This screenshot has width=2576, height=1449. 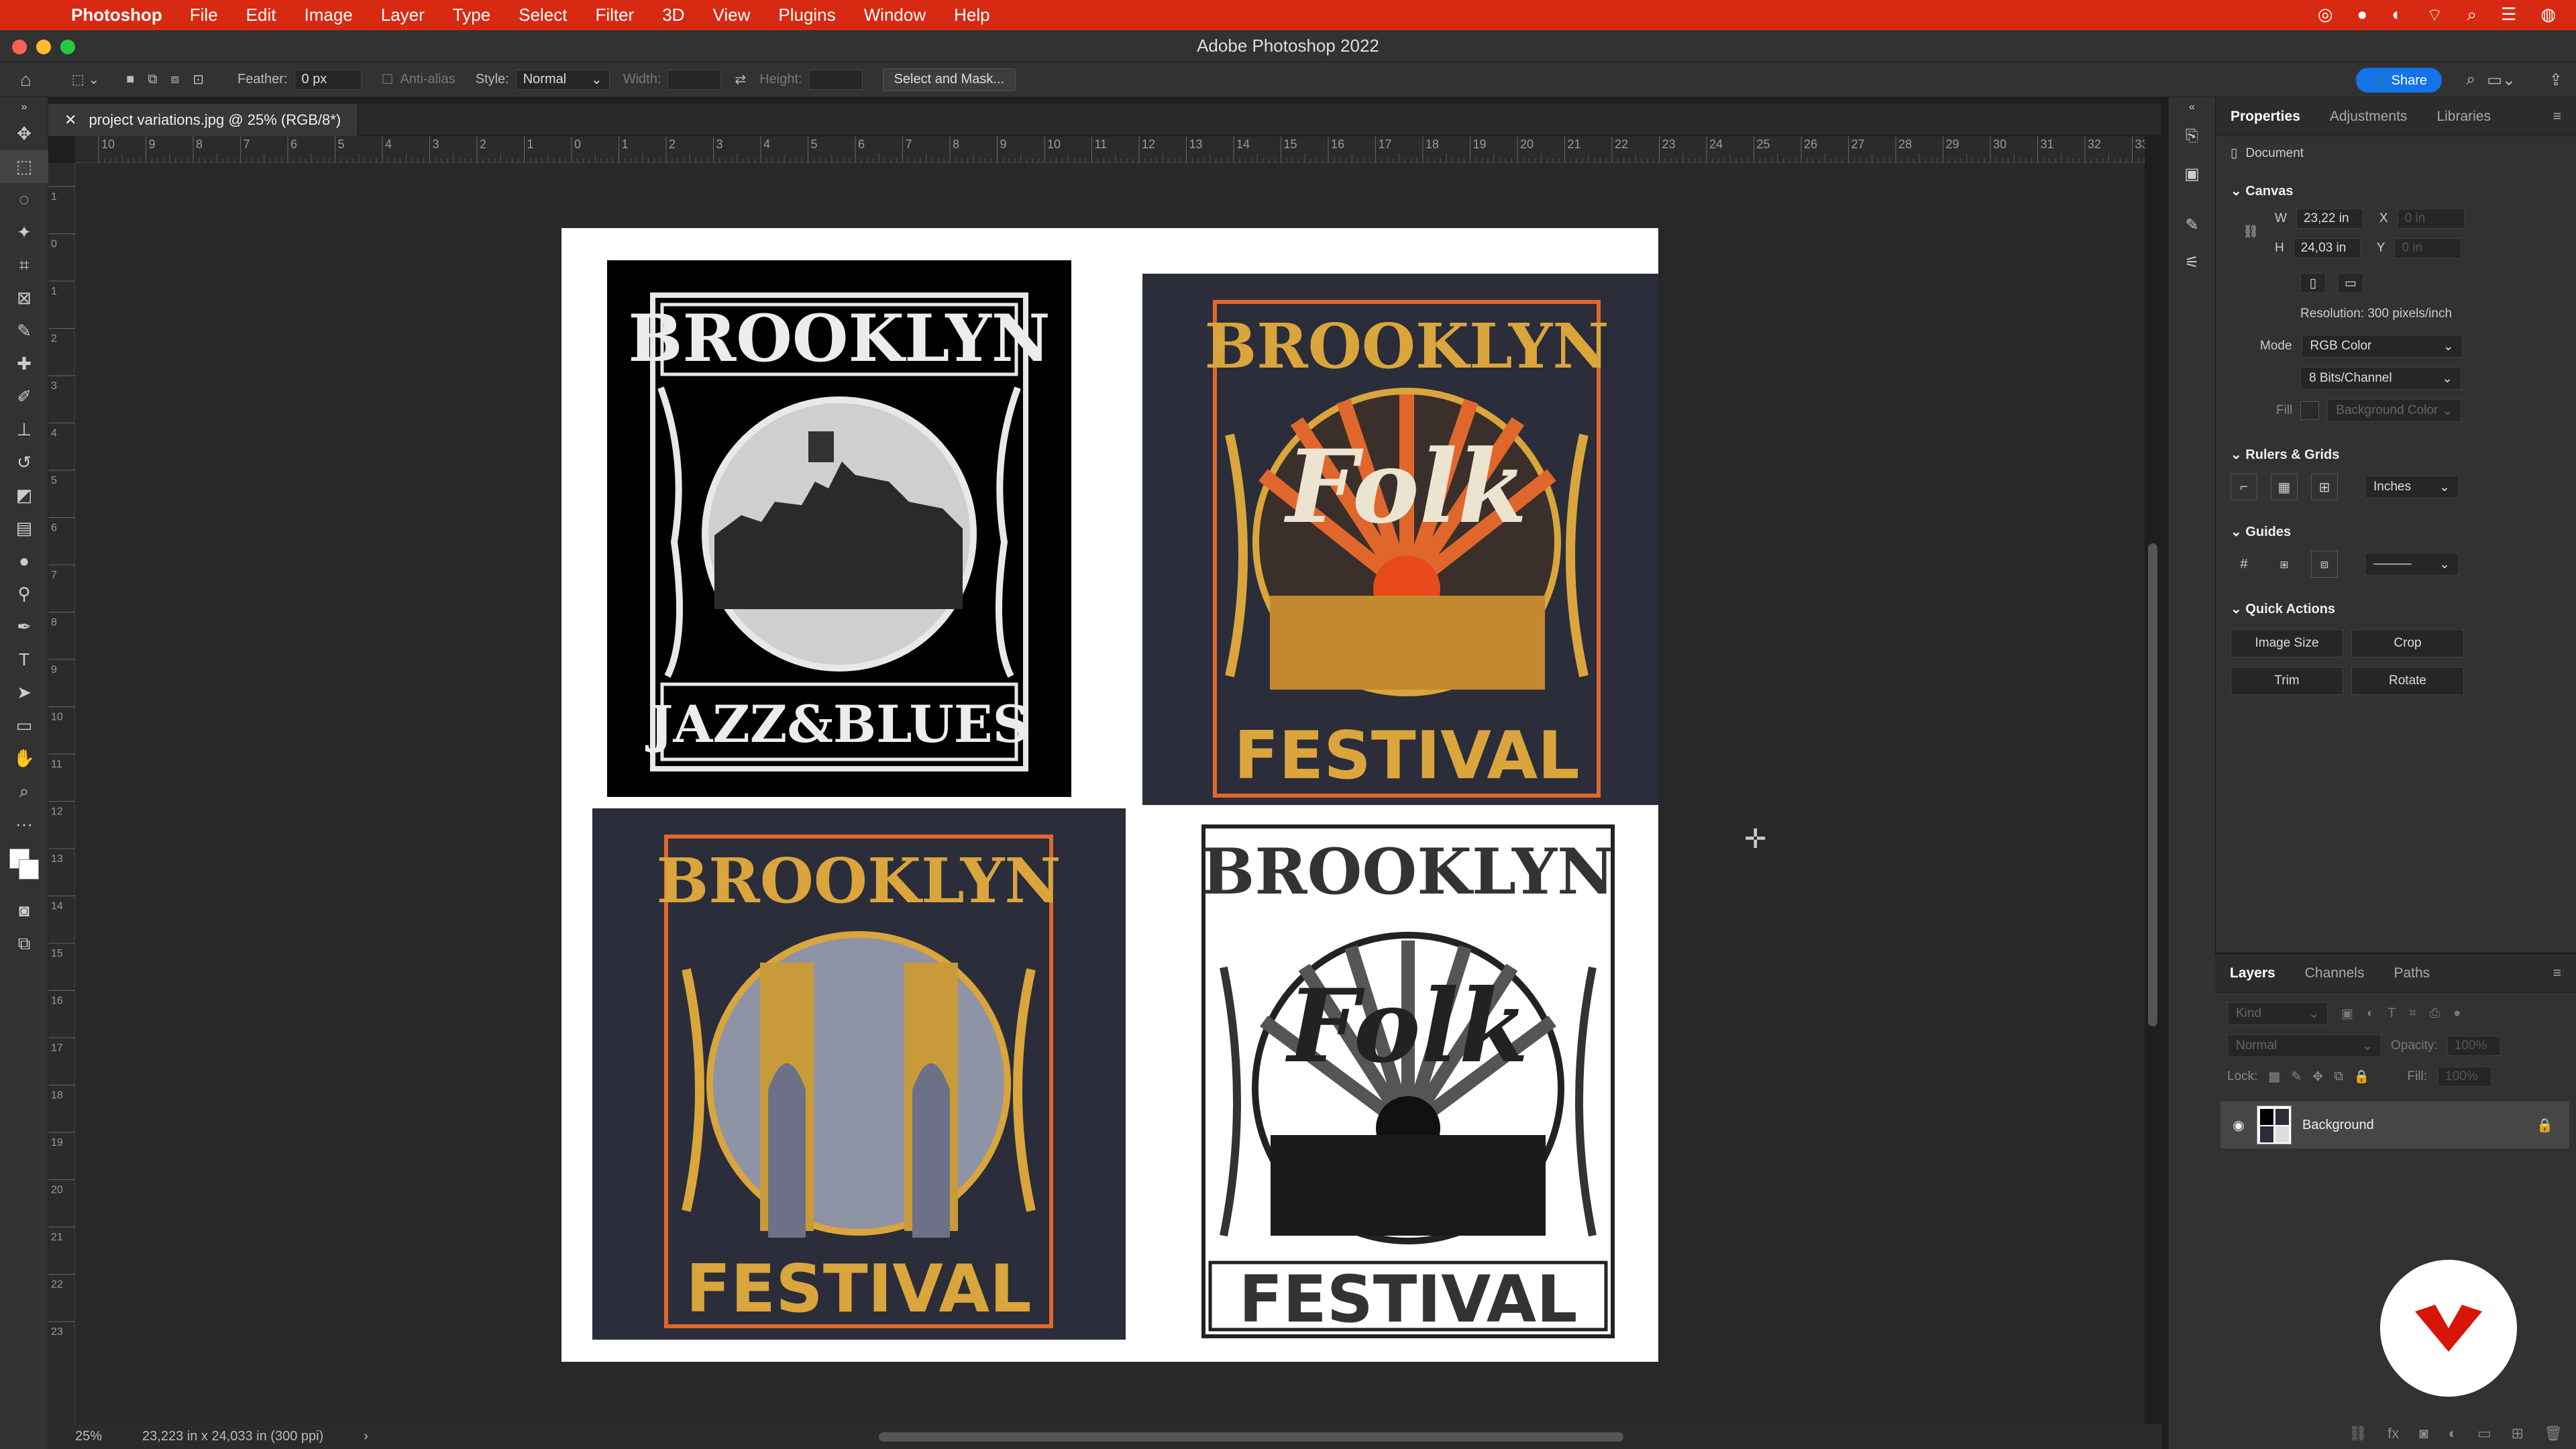 What do you see at coordinates (2192, 262) in the screenshot?
I see `adjustments-panel-icon: ⚟` at bounding box center [2192, 262].